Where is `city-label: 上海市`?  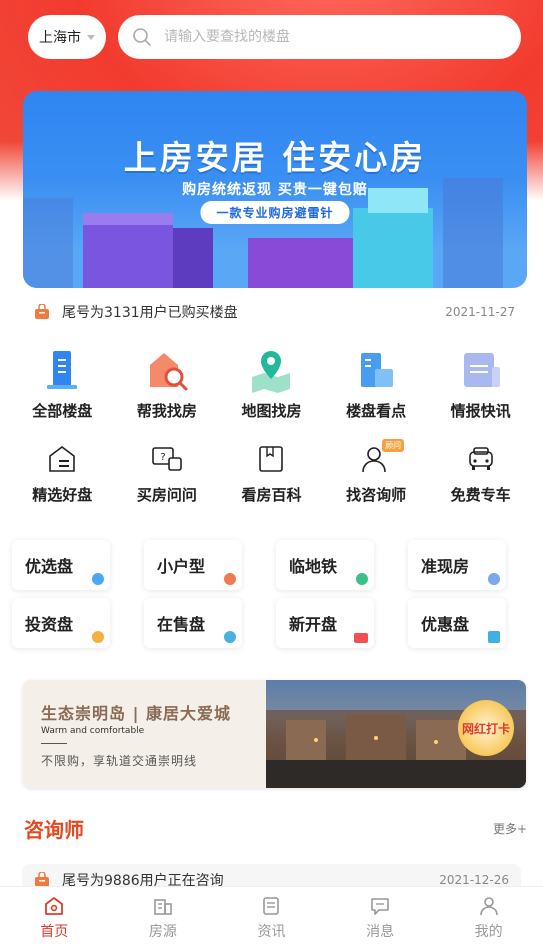
city-label: 上海市 is located at coordinates (60, 38).